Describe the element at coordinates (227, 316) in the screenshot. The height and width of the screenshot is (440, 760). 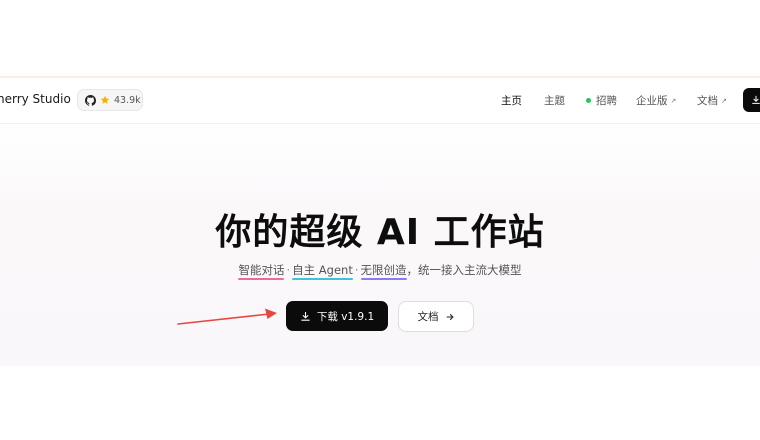
I see `annotation-arrow-icon` at that location.